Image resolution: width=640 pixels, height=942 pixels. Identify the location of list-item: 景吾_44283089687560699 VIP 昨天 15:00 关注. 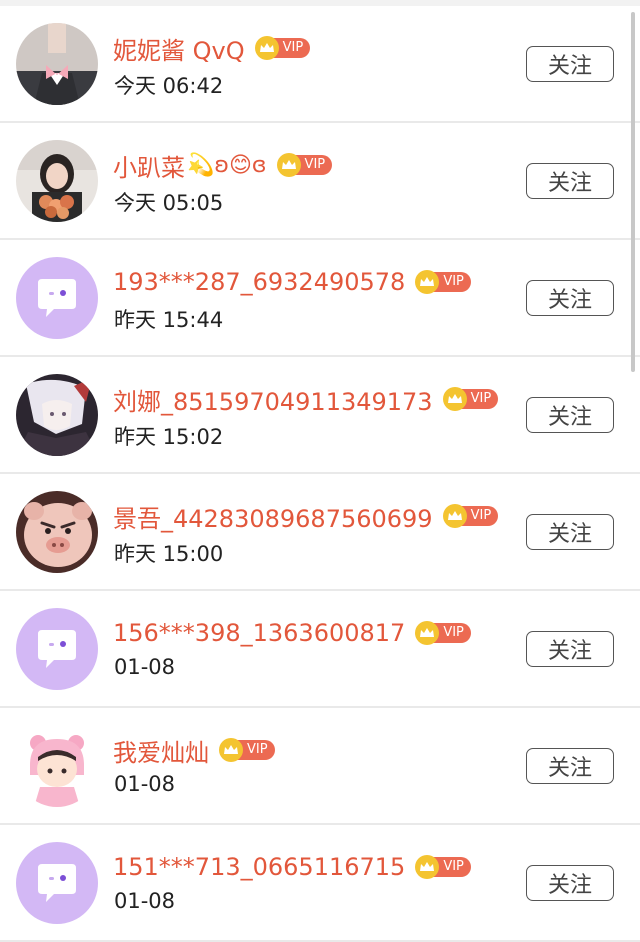
(320, 532).